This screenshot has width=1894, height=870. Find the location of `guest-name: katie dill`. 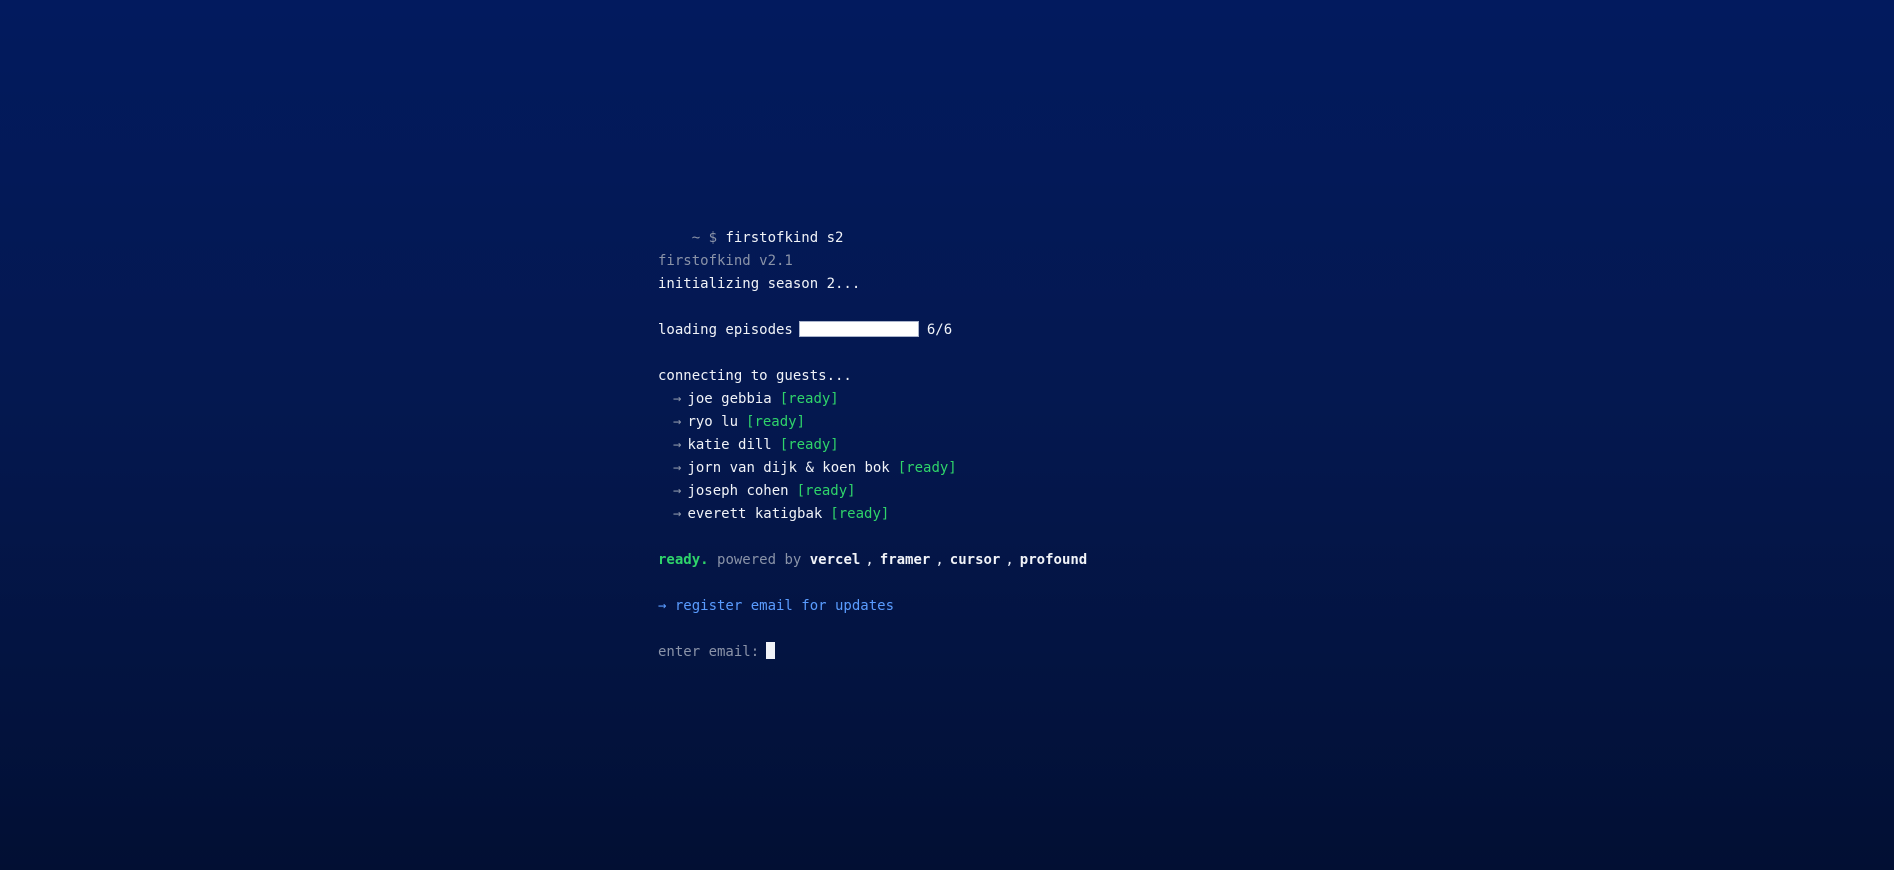

guest-name: katie dill is located at coordinates (729, 445).